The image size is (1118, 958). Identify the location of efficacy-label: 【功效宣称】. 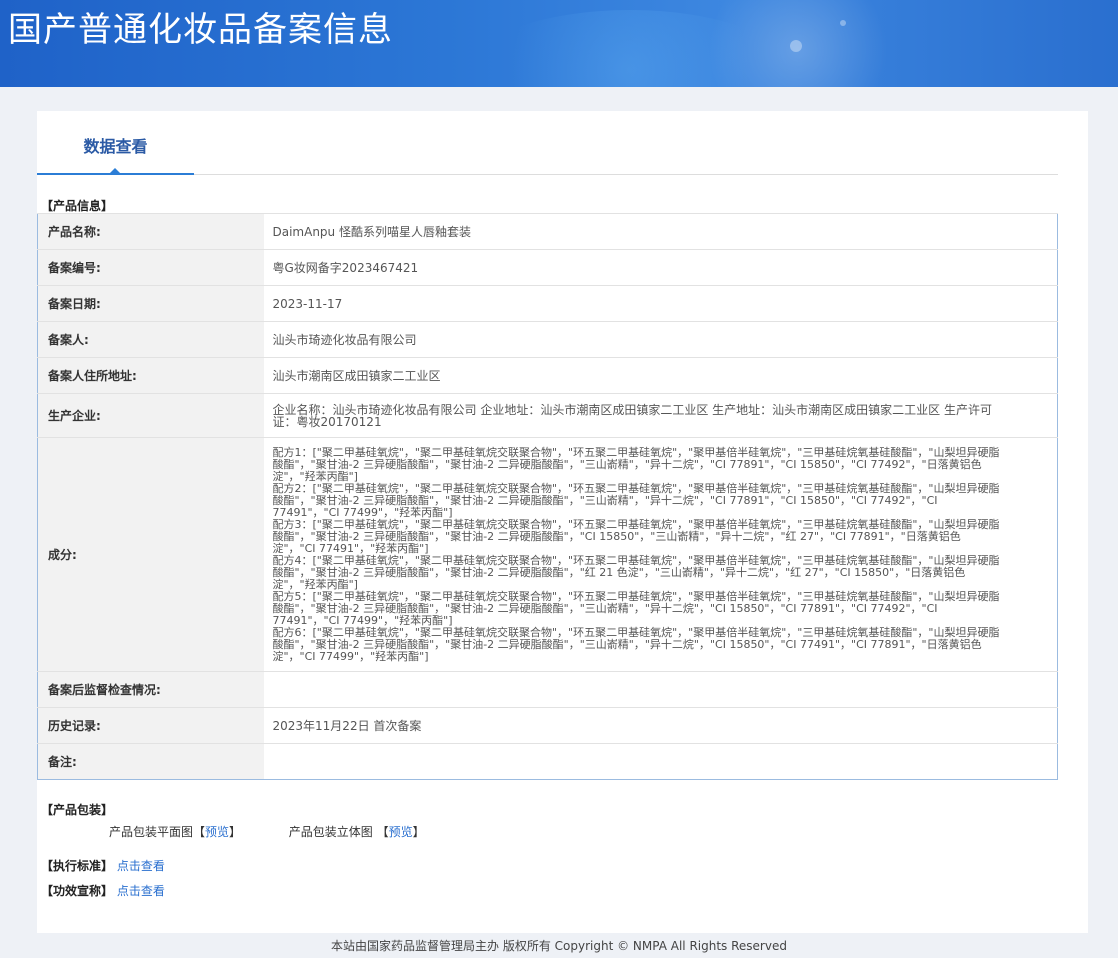
(77, 891).